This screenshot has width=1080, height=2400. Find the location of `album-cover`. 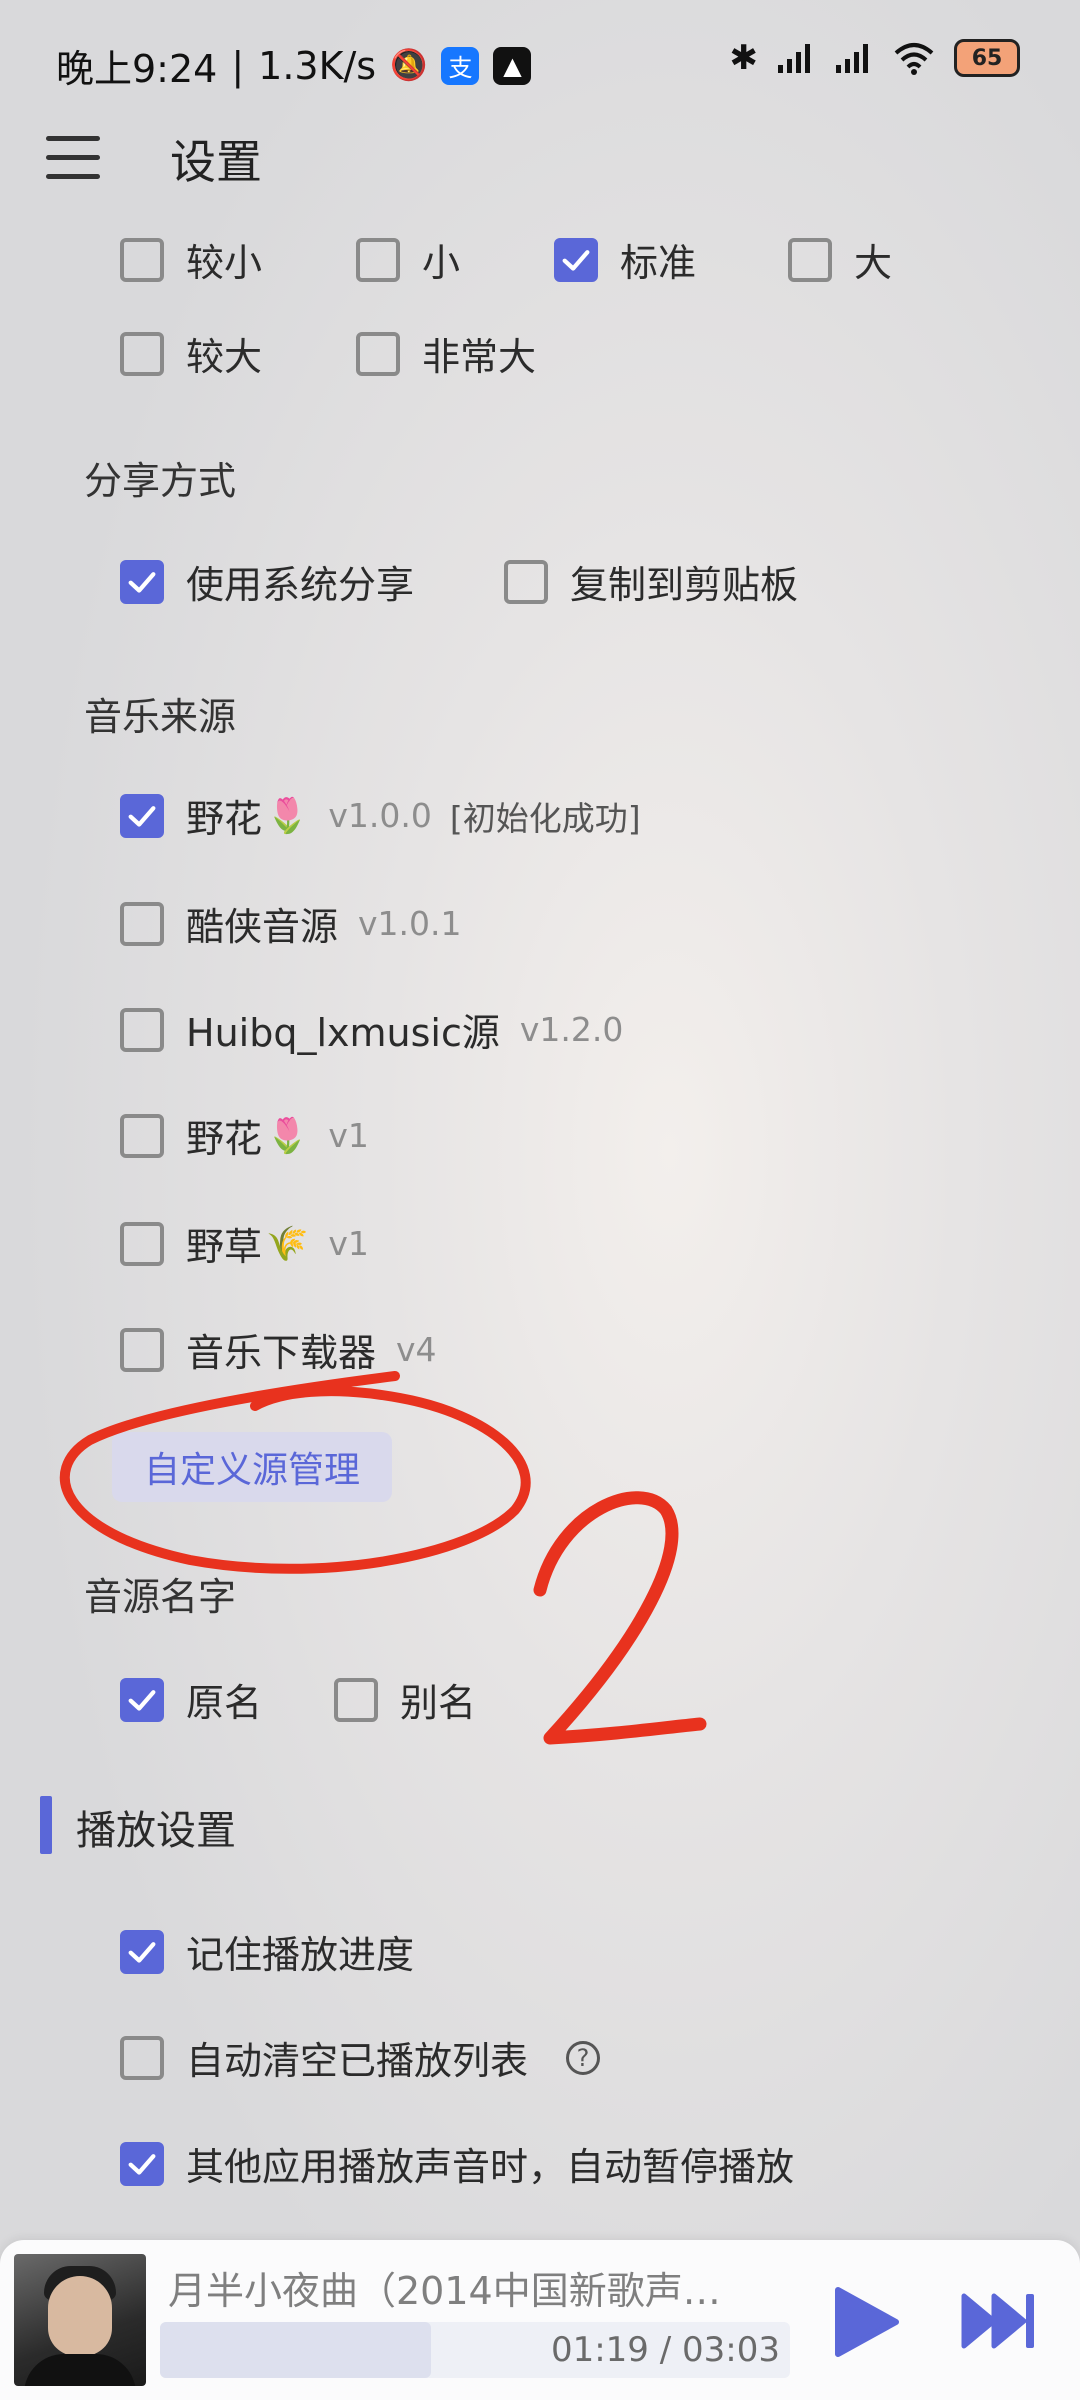

album-cover is located at coordinates (80, 2320).